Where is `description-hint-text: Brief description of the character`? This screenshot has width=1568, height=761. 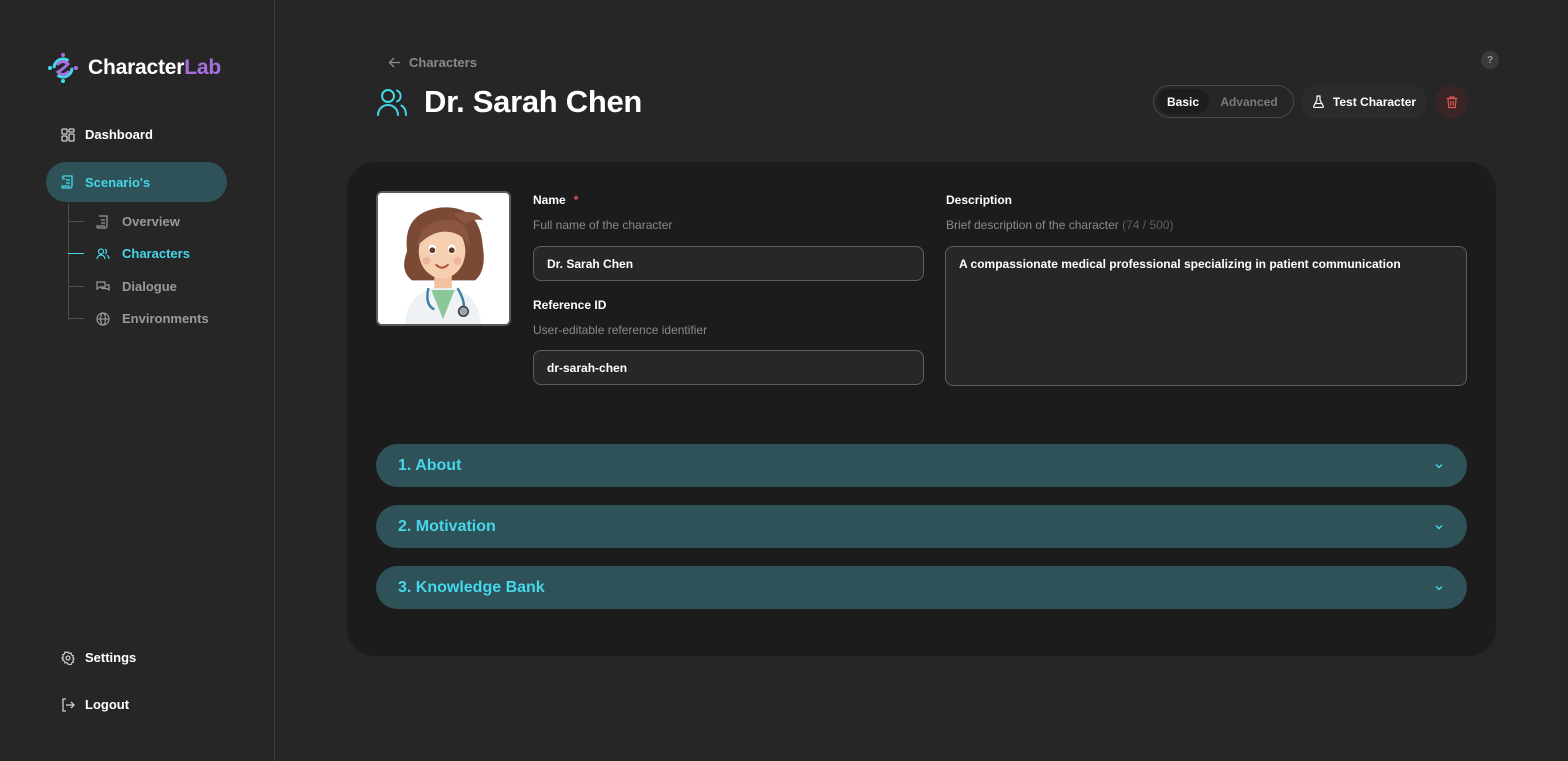 description-hint-text: Brief description of the character is located at coordinates (1032, 225).